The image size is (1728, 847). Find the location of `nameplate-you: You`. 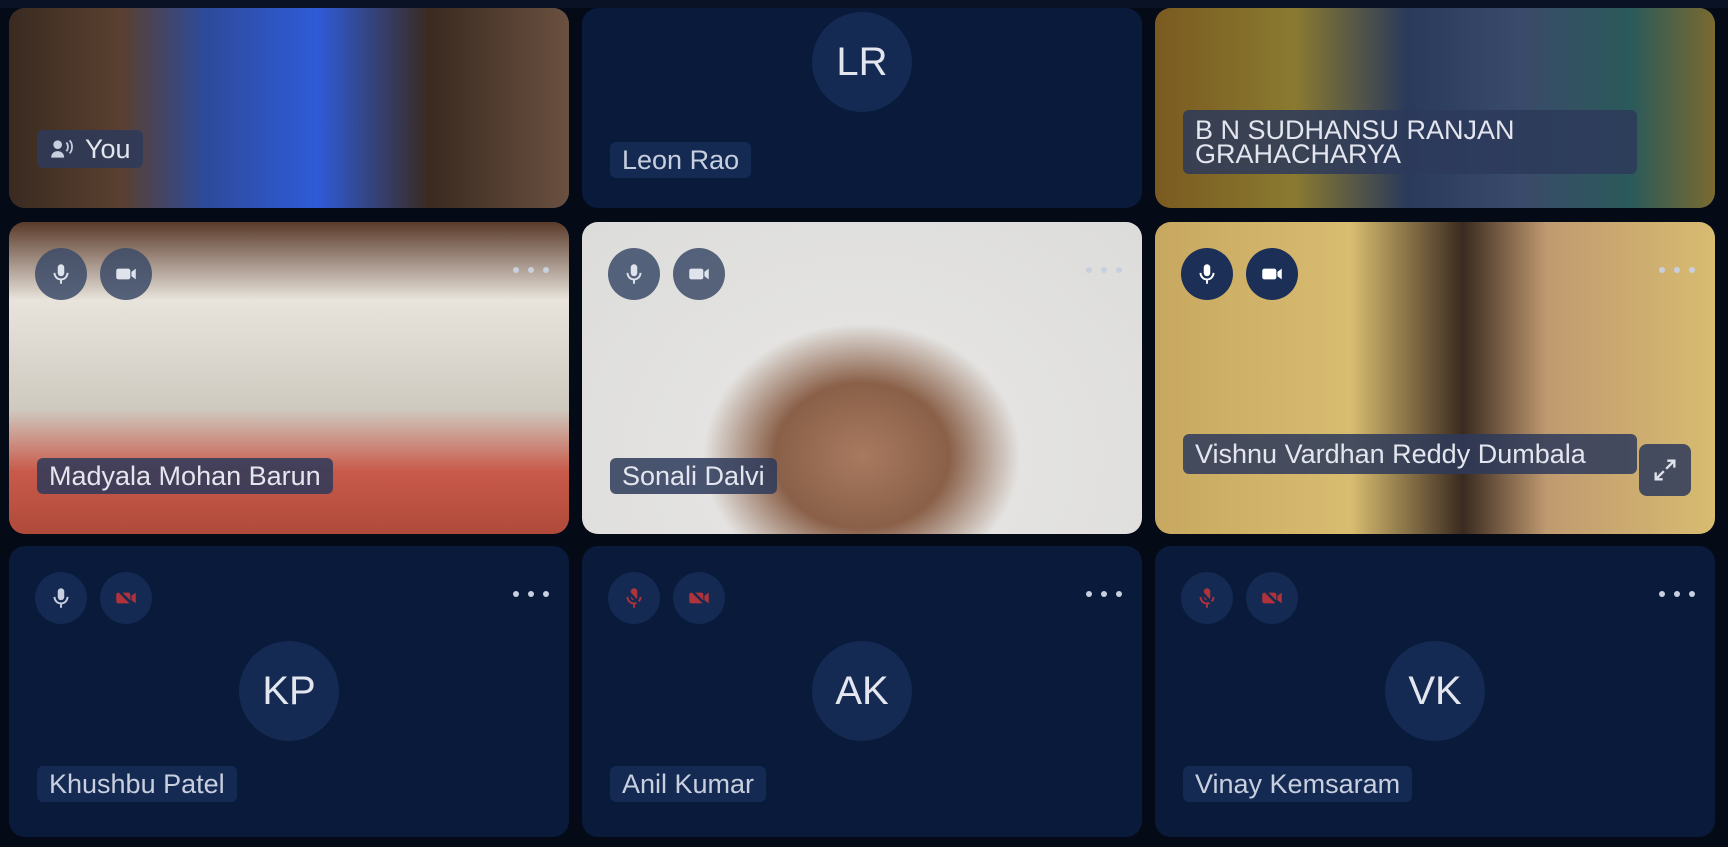

nameplate-you: You is located at coordinates (90, 149).